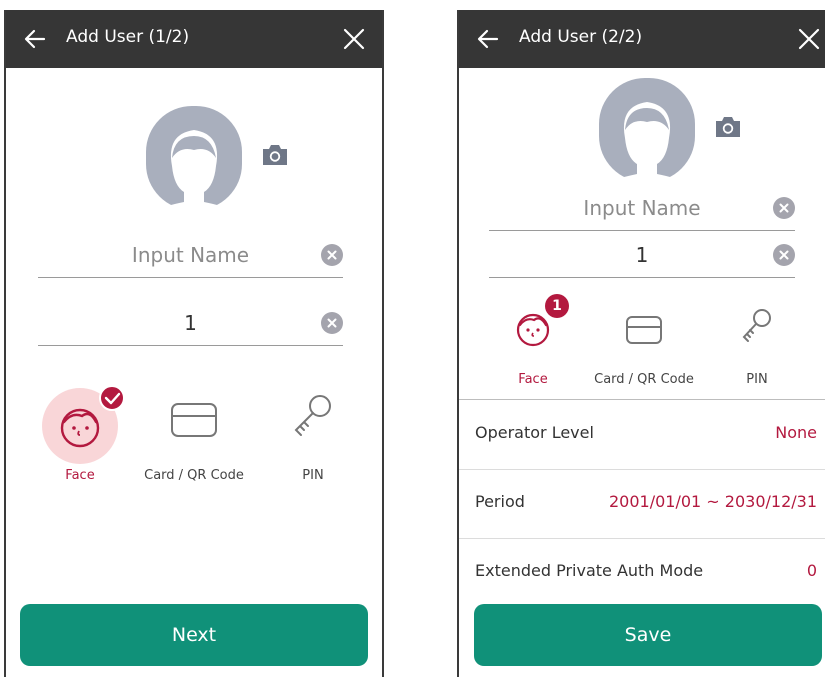 The width and height of the screenshot is (825, 677). Describe the element at coordinates (648, 635) in the screenshot. I see `save-button: Save` at that location.